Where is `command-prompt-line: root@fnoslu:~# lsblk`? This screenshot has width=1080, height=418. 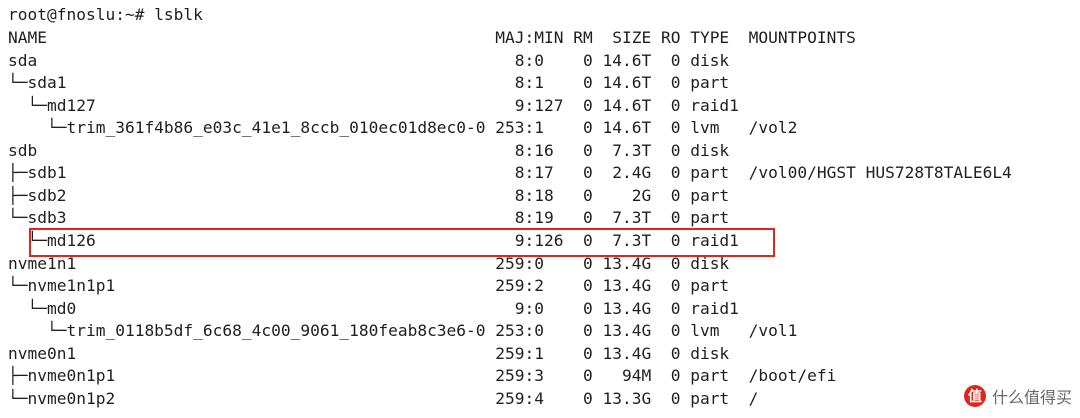 command-prompt-line: root@fnoslu:~# lsblk is located at coordinates (105, 14).